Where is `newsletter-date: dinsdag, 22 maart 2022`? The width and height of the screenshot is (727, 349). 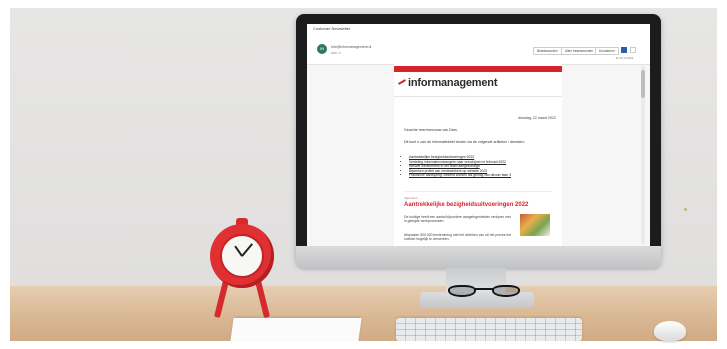
newsletter-date: dinsdag, 22 maart 2022 is located at coordinates (537, 118).